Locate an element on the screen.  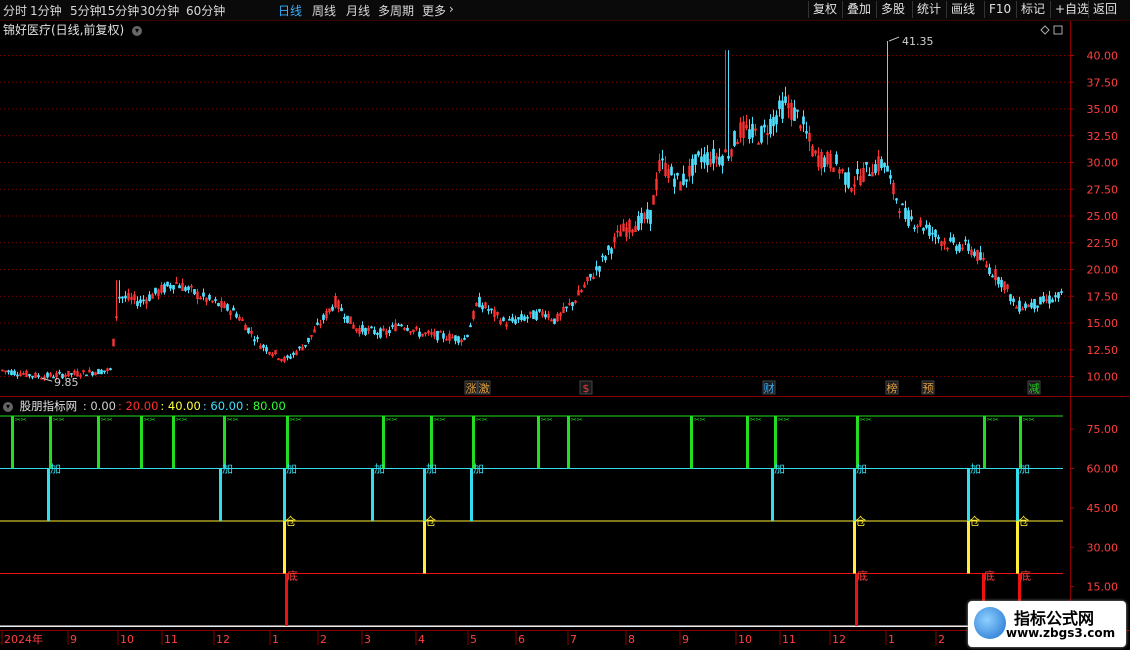
time-axis-label: 6 is located at coordinates (521, 639).